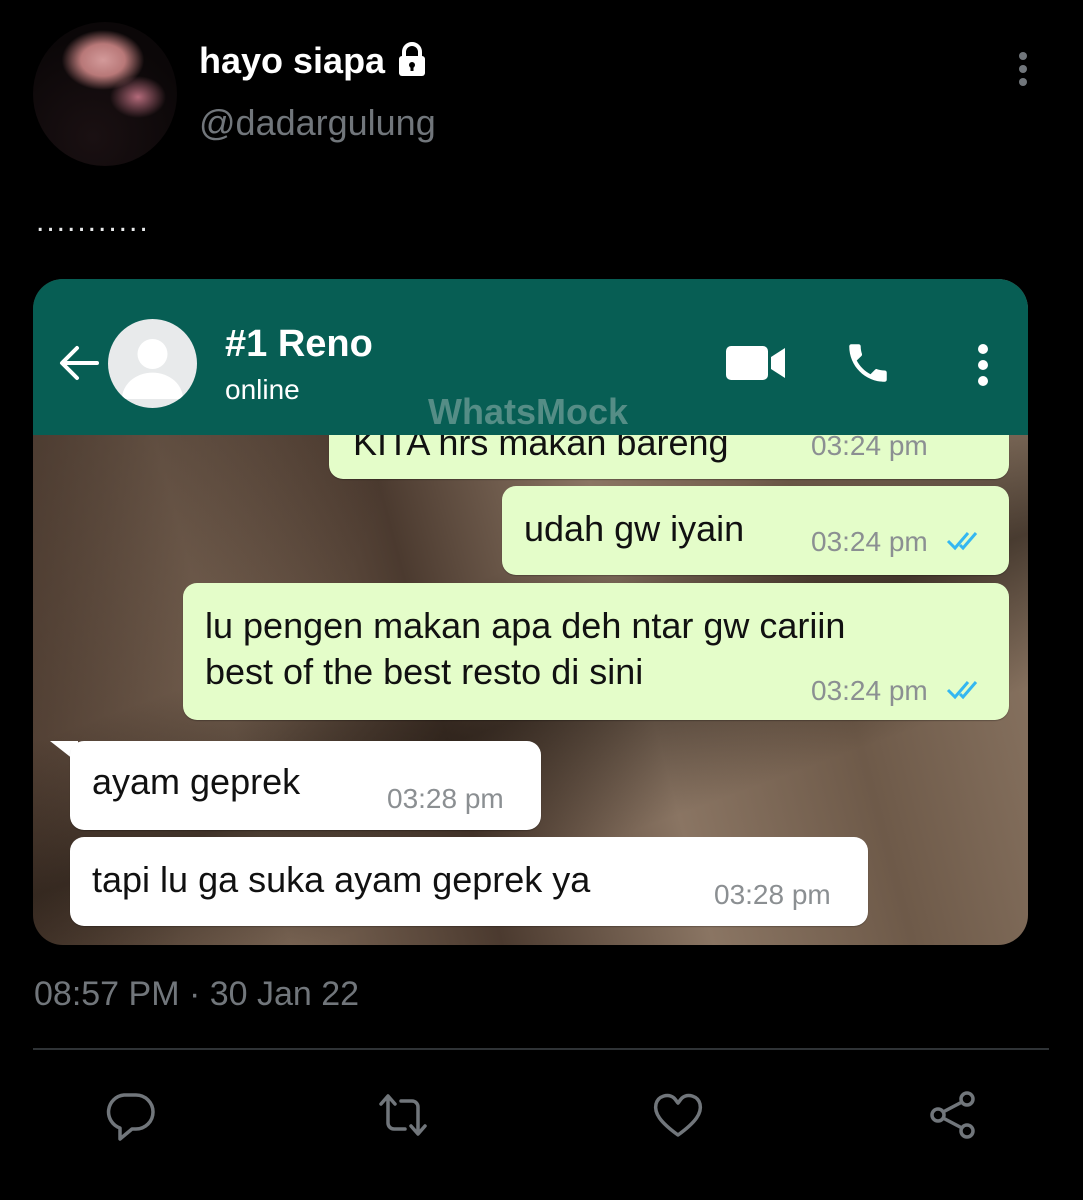 The width and height of the screenshot is (1083, 1200). What do you see at coordinates (541, 1049) in the screenshot?
I see `divider` at bounding box center [541, 1049].